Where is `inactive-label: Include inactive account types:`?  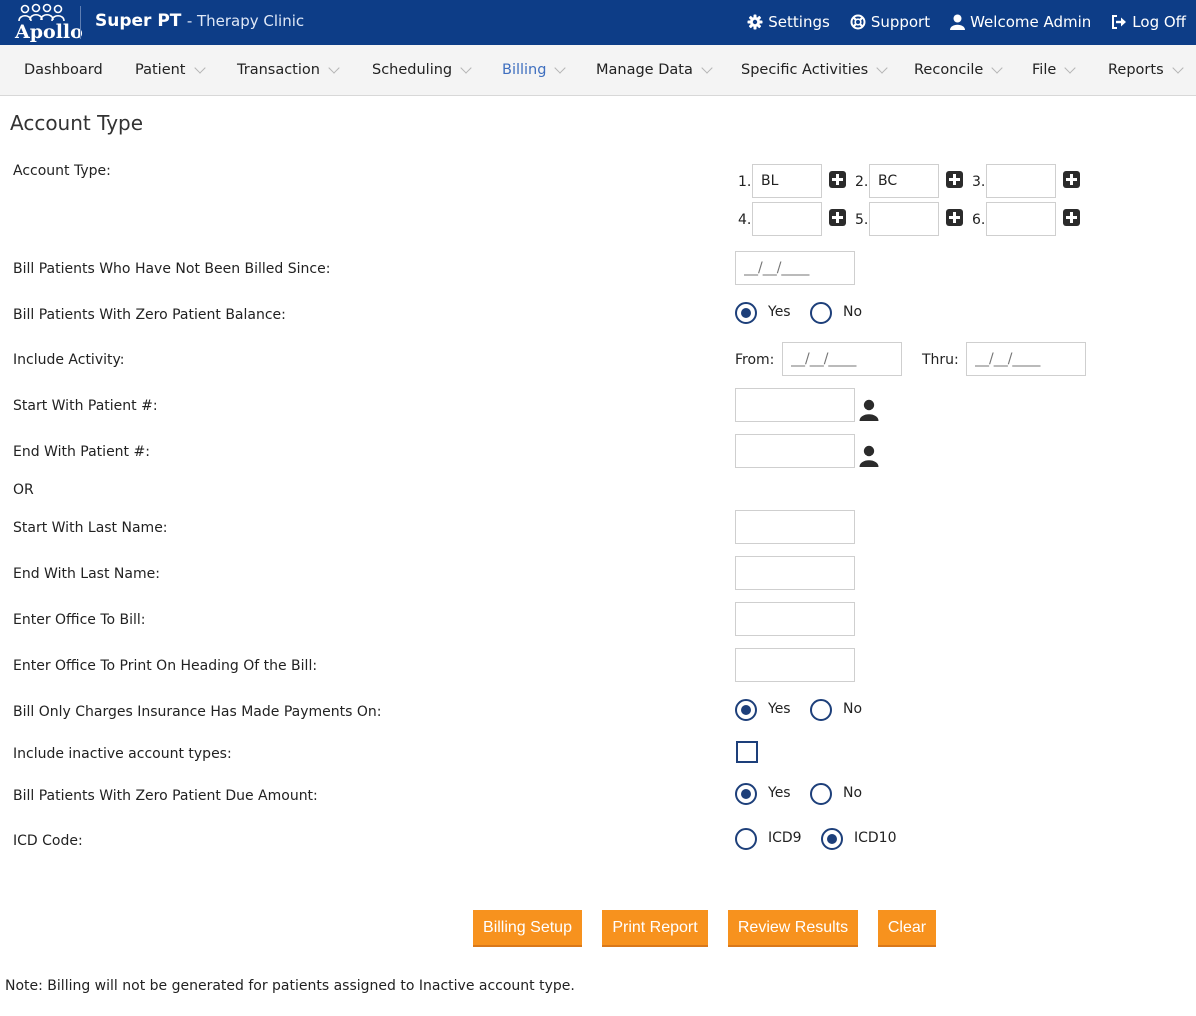 inactive-label: Include inactive account types: is located at coordinates (122, 754).